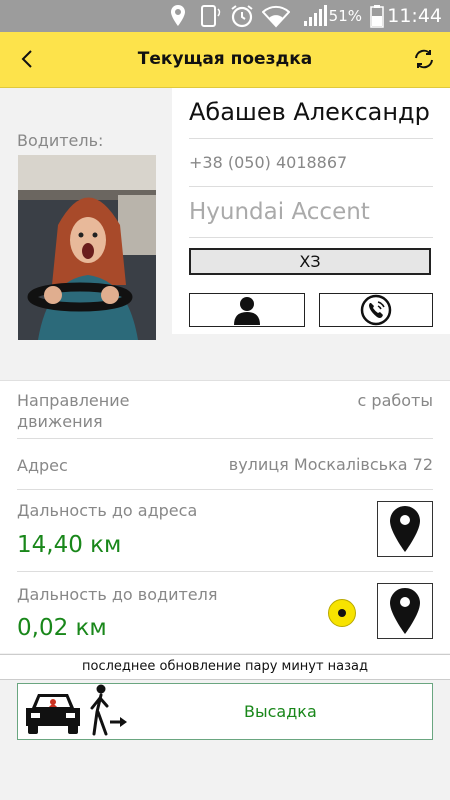 The width and height of the screenshot is (450, 800). Describe the element at coordinates (211, 16) in the screenshot. I see `phone-rotate-icon` at that location.